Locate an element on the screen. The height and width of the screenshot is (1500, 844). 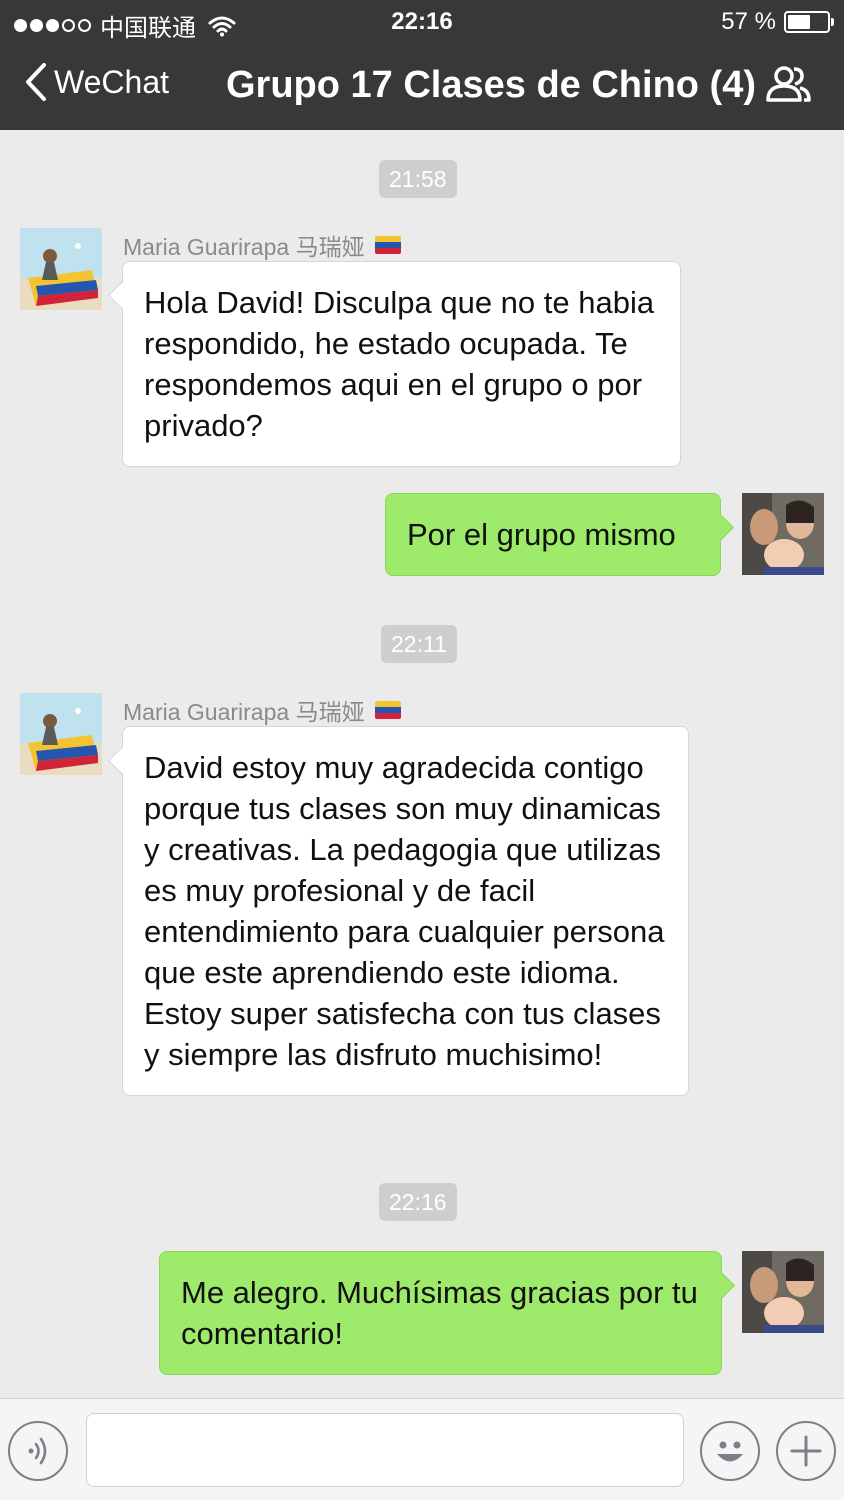
voice-input-button is located at coordinates (38, 1451).